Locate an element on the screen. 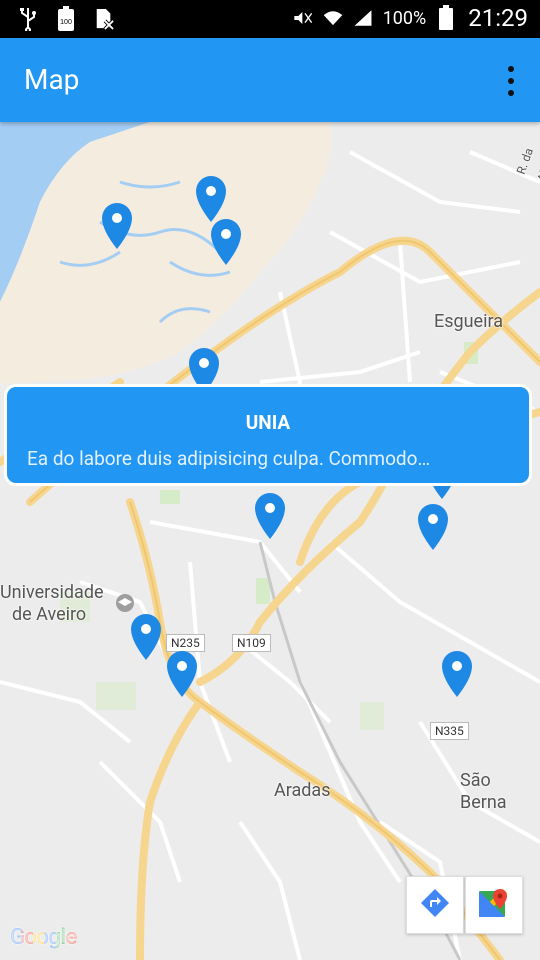 This screenshot has height=960, width=540. google-logo: Google is located at coordinates (43, 937).